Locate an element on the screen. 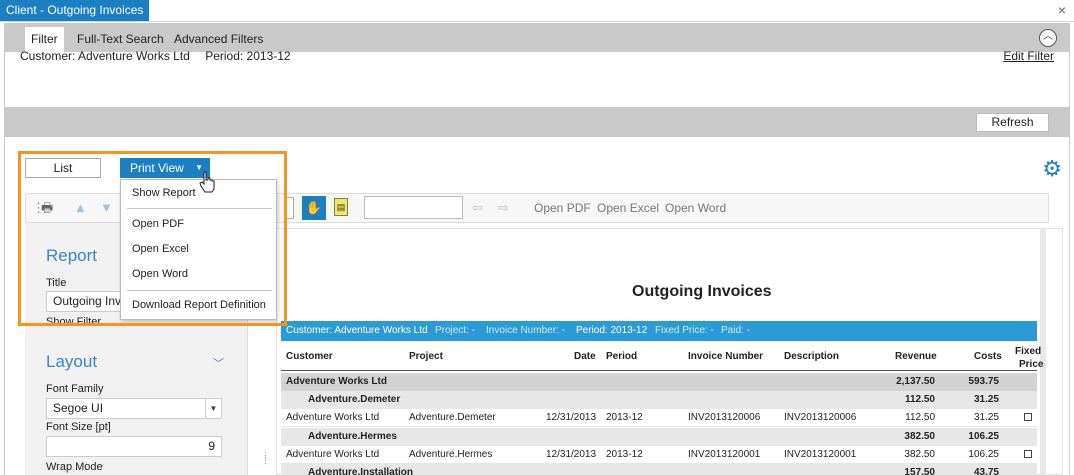 This screenshot has height=475, width=1074. filter-period: Period: 2013-12 is located at coordinates (248, 56).